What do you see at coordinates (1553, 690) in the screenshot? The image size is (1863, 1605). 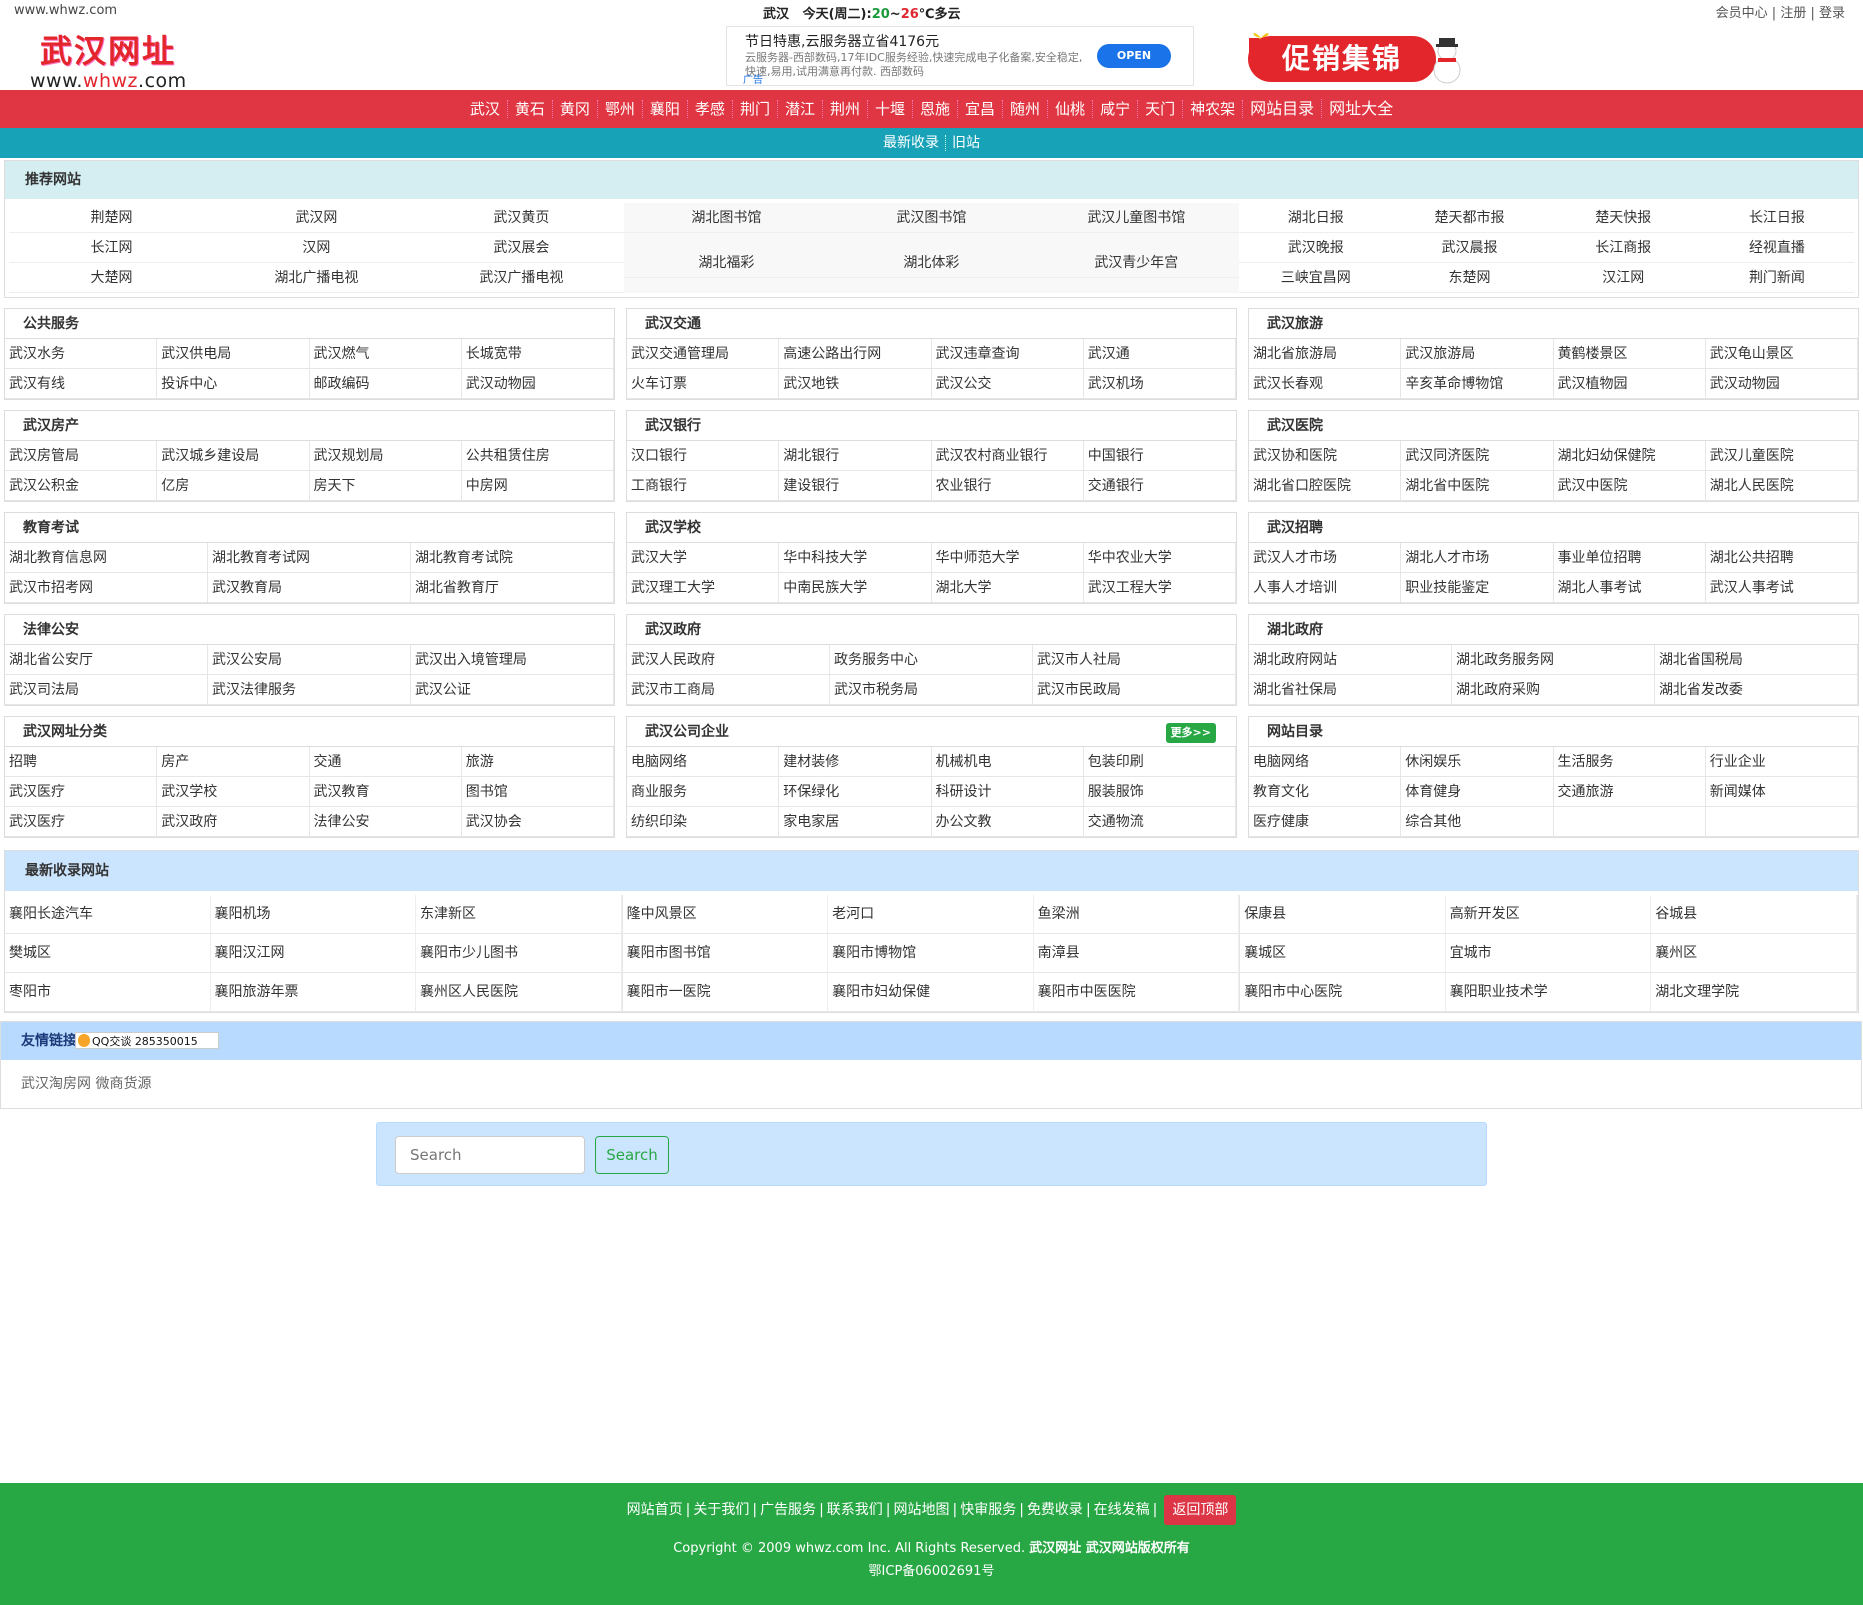 I see `category-link: 湖北政府采购` at bounding box center [1553, 690].